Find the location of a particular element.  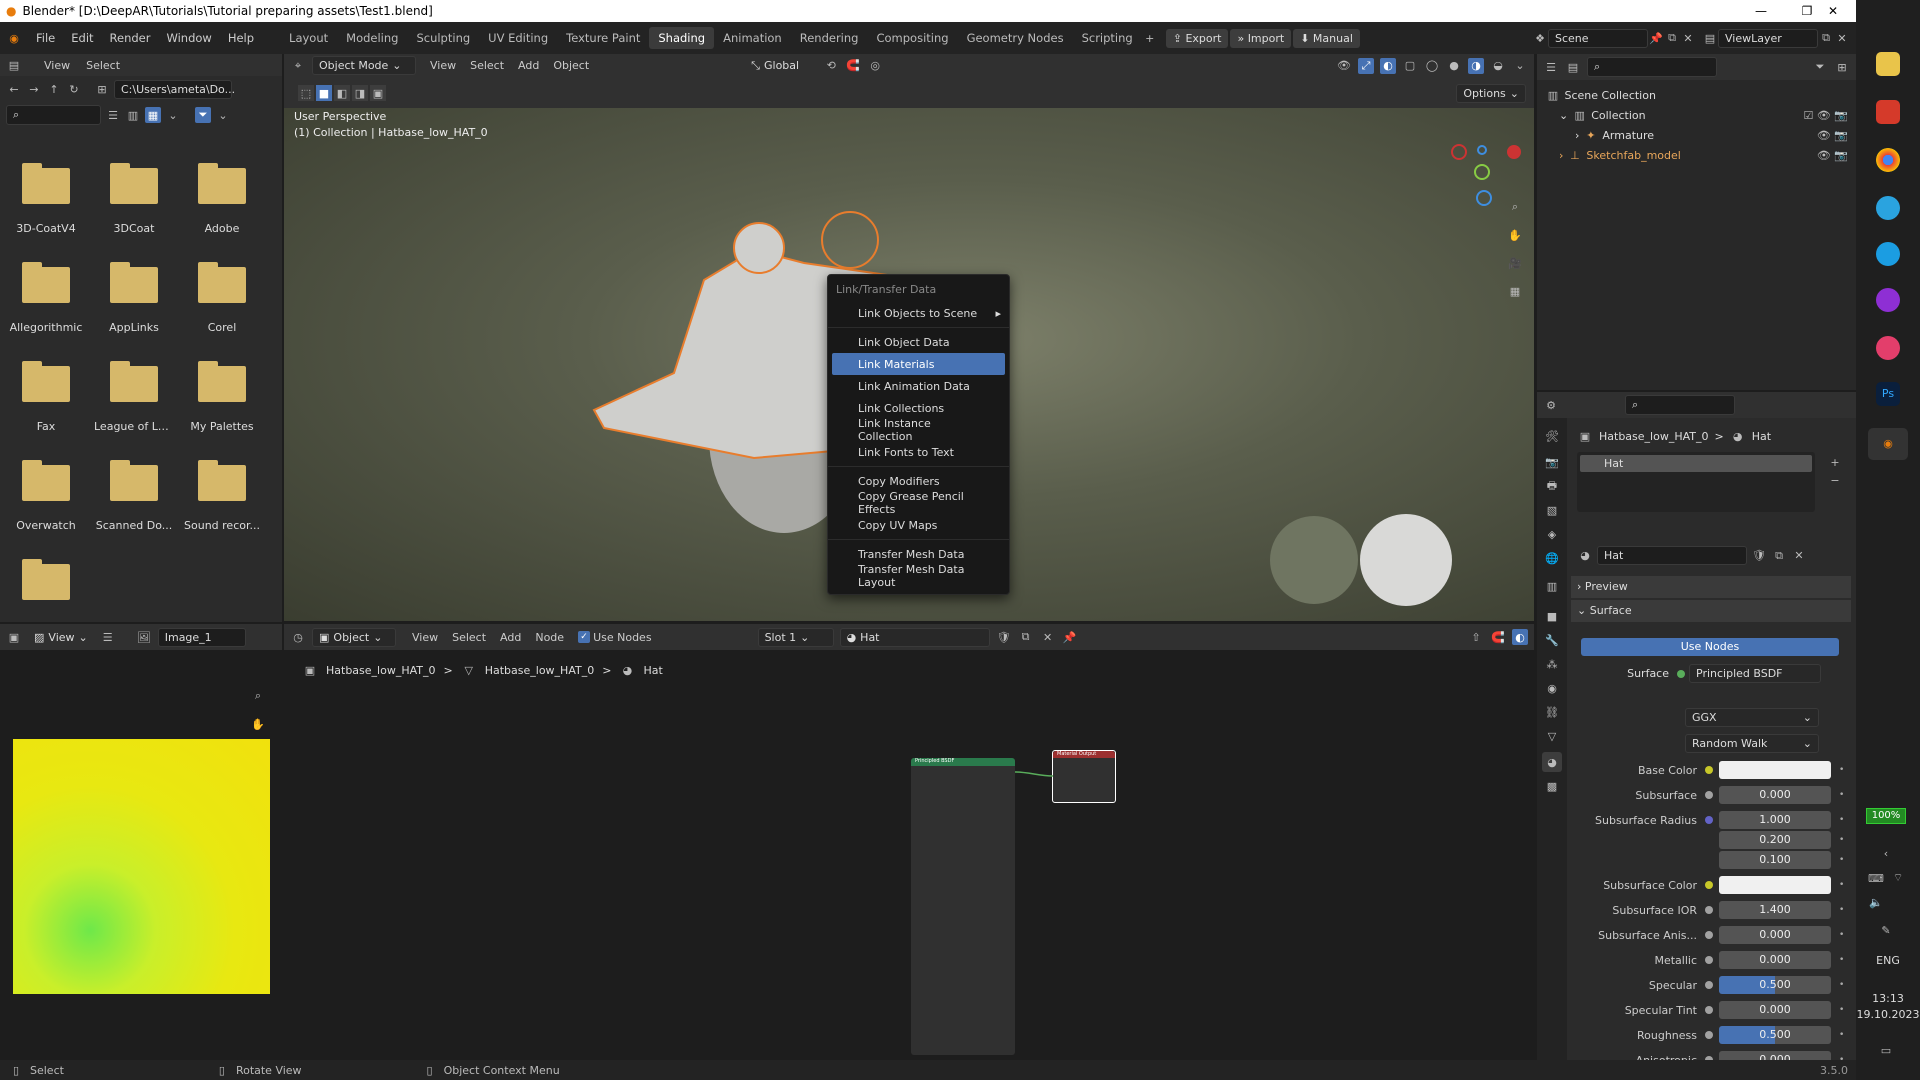

menu-item-link-fonts-to-text: Link Fonts to Text is located at coordinates (918, 452).